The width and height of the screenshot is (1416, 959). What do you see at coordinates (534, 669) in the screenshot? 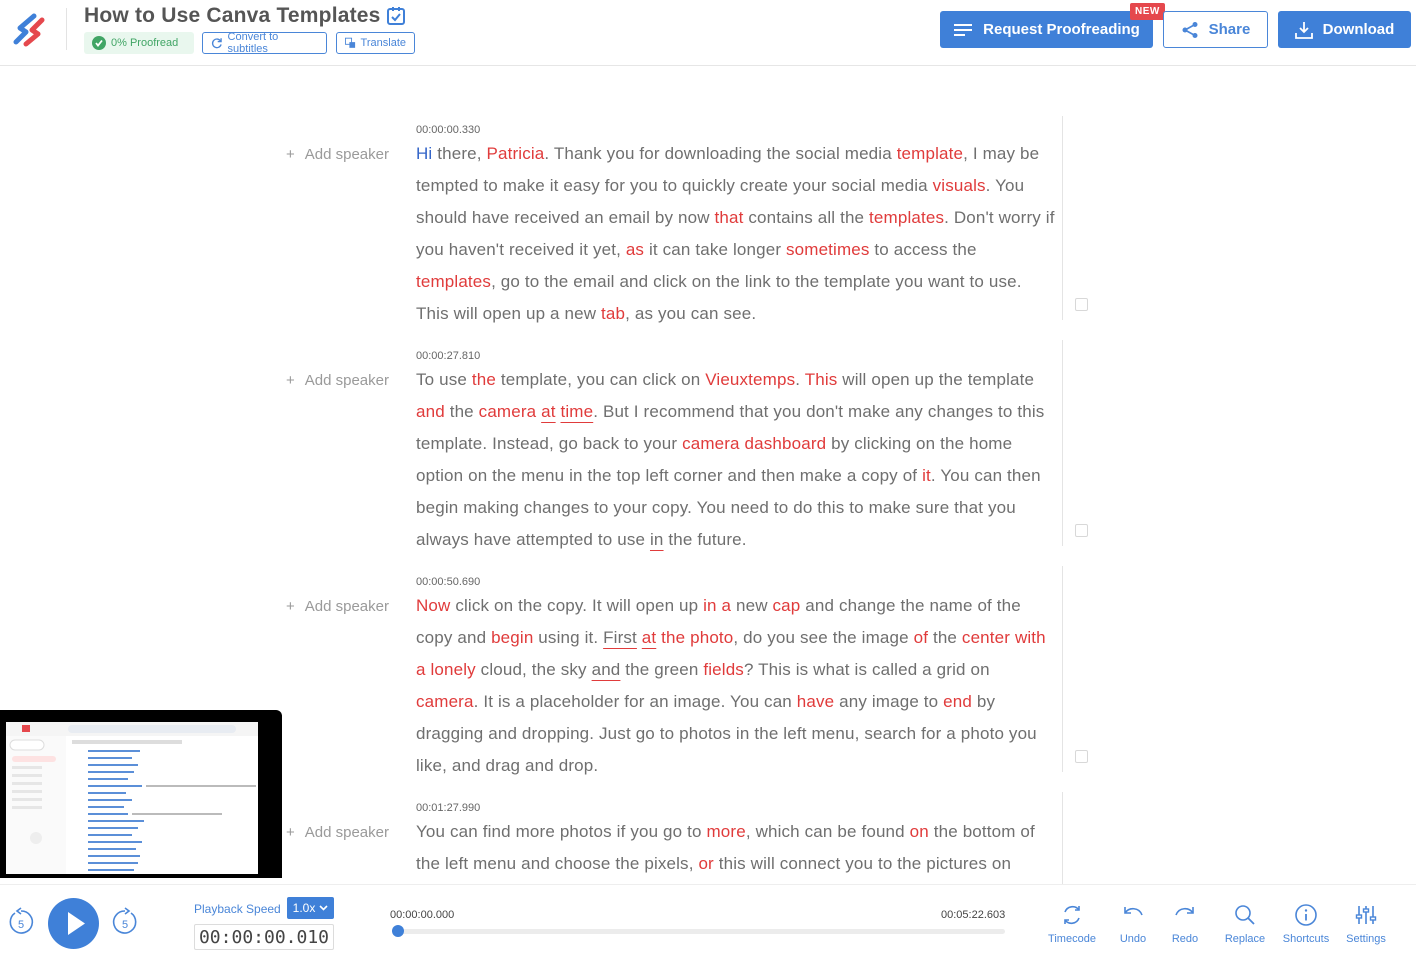
I see `transcript-word: cloud, the sky` at bounding box center [534, 669].